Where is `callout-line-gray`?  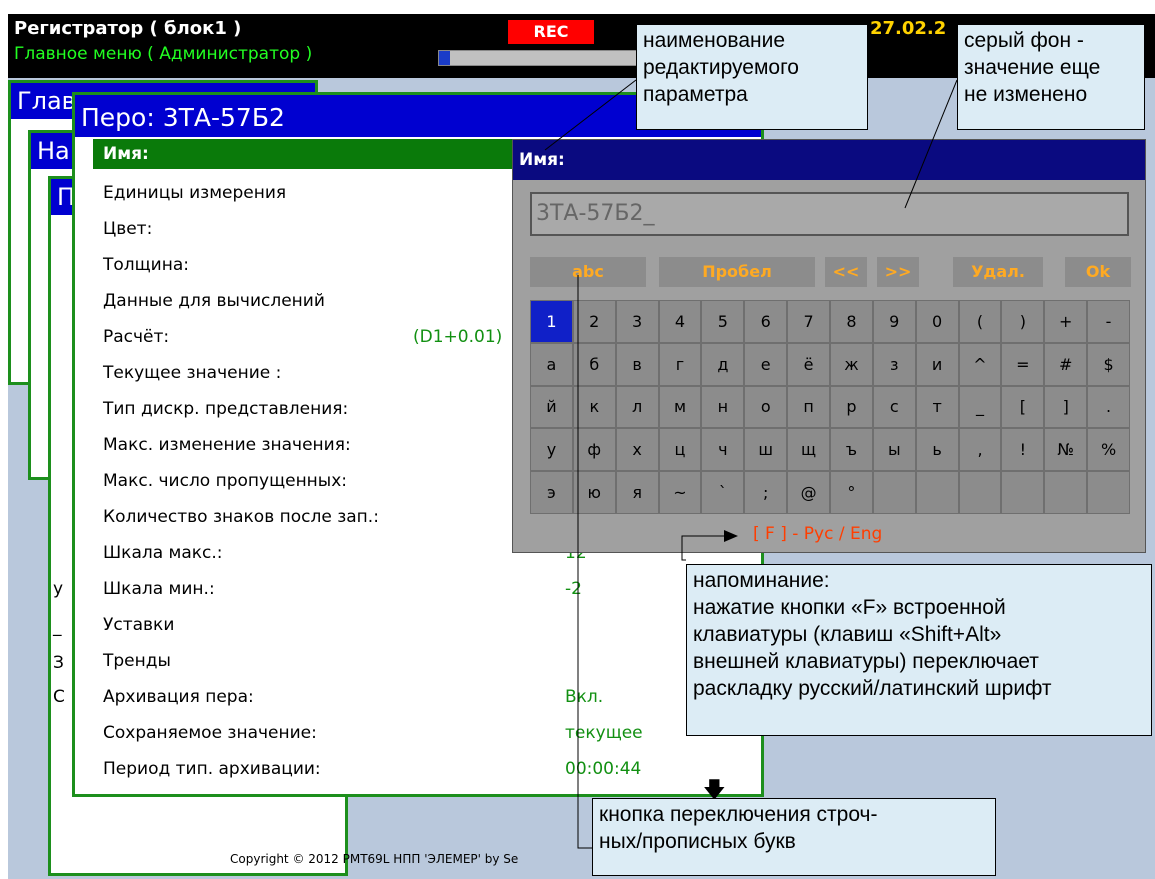
callout-line-gray is located at coordinates (931, 144).